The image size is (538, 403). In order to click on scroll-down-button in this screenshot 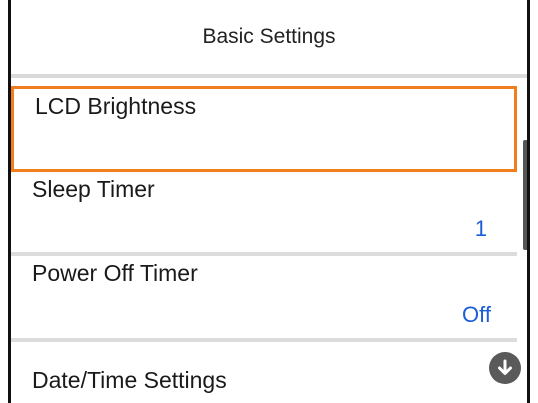, I will do `click(505, 368)`.